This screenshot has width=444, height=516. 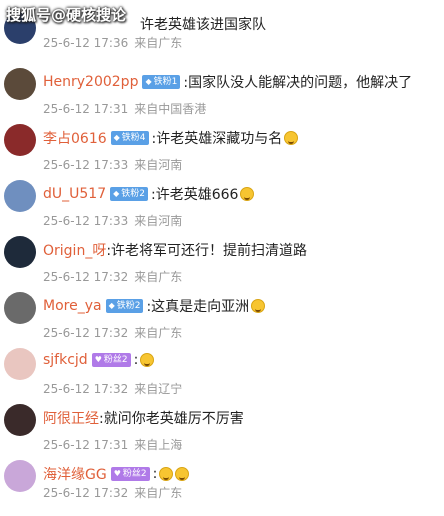 I want to click on comment-location: 来自辽宁, so click(x=158, y=389).